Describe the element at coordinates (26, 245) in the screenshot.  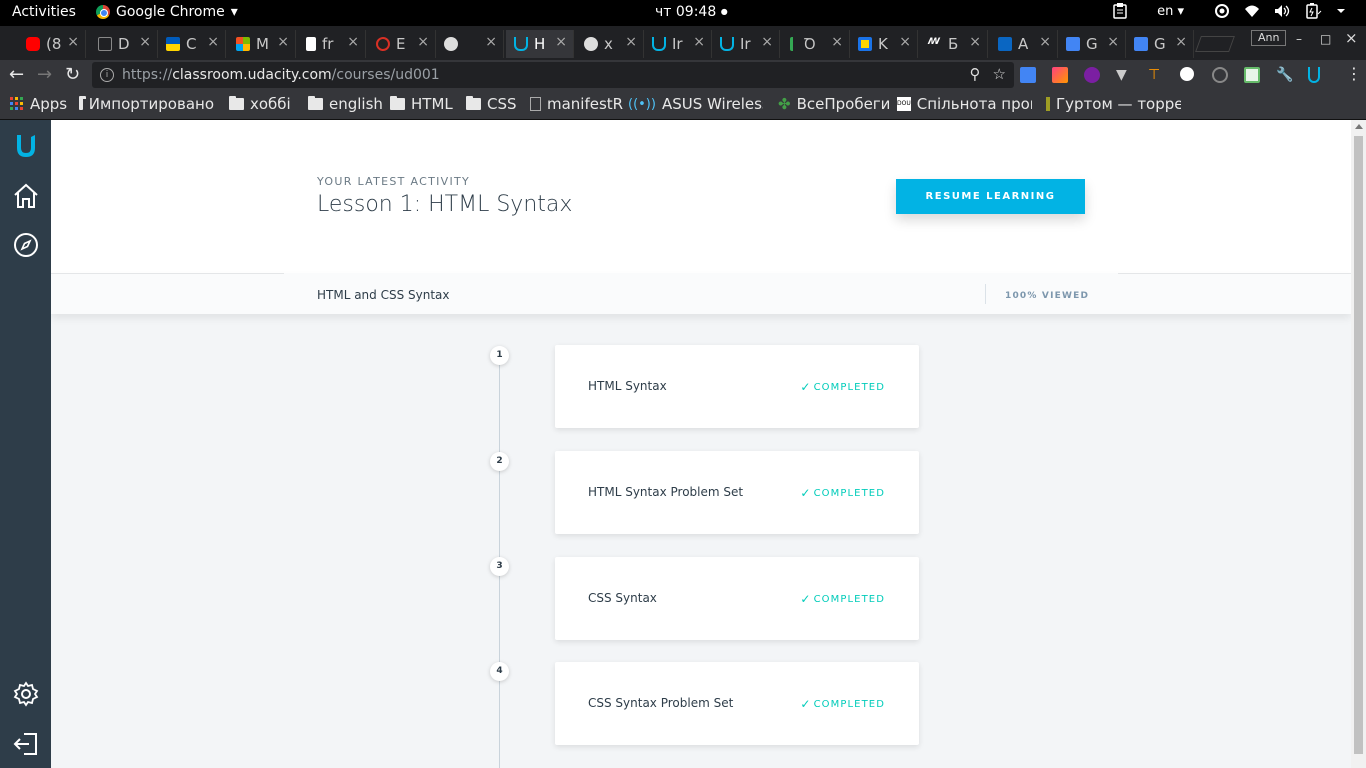
I see `compass-icon` at that location.